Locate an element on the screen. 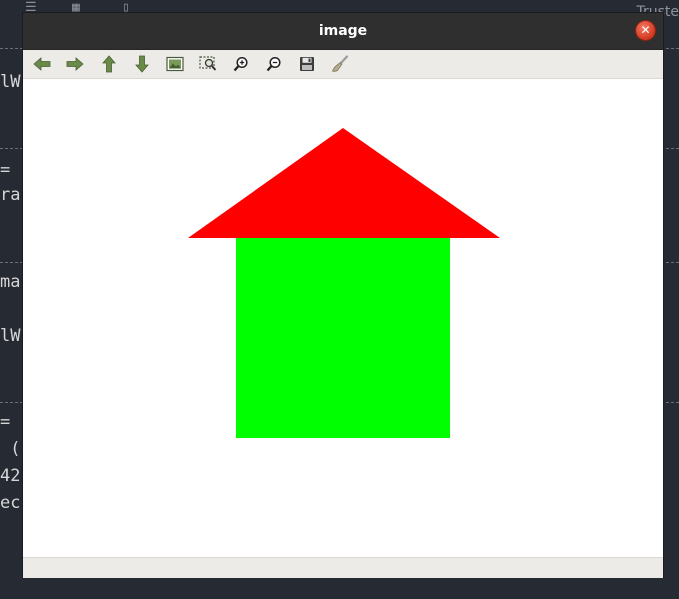 The height and width of the screenshot is (599, 679). down-arrow-icon is located at coordinates (142, 64).